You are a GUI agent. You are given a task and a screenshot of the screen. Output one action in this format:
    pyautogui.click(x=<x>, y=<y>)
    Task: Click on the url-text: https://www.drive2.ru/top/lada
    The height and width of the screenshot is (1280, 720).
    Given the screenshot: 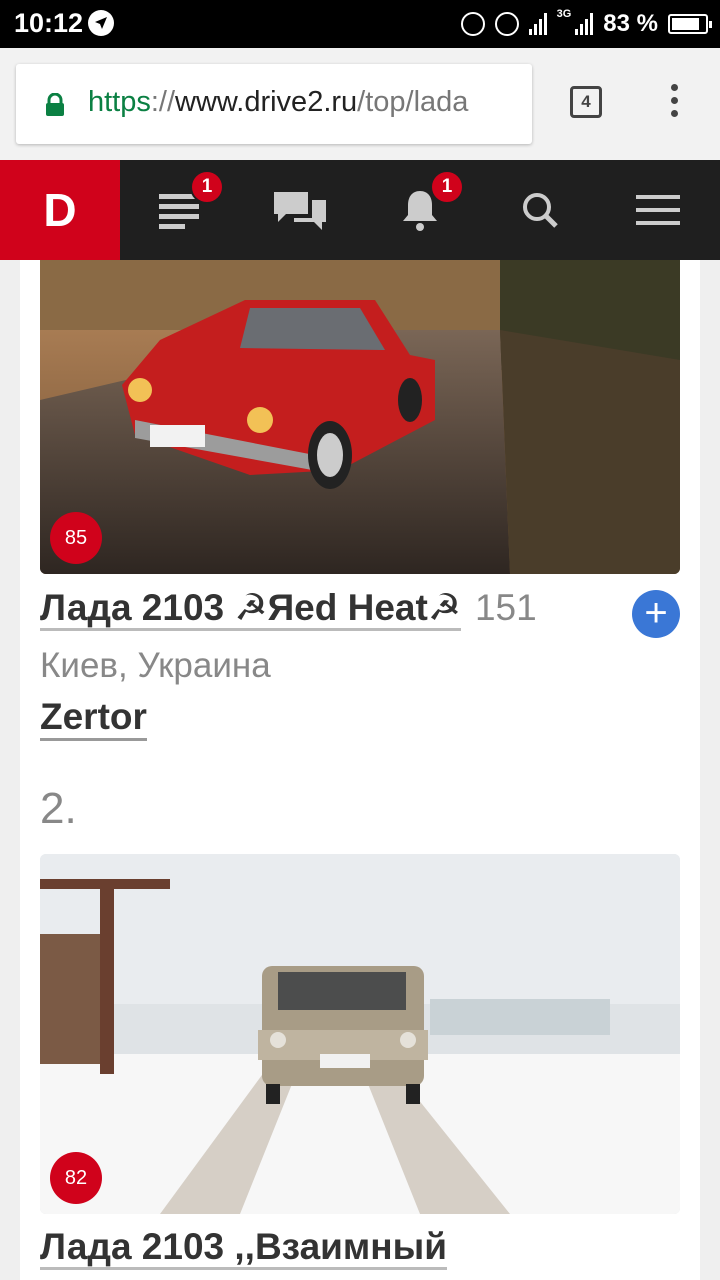 What is the action you would take?
    pyautogui.click(x=278, y=102)
    